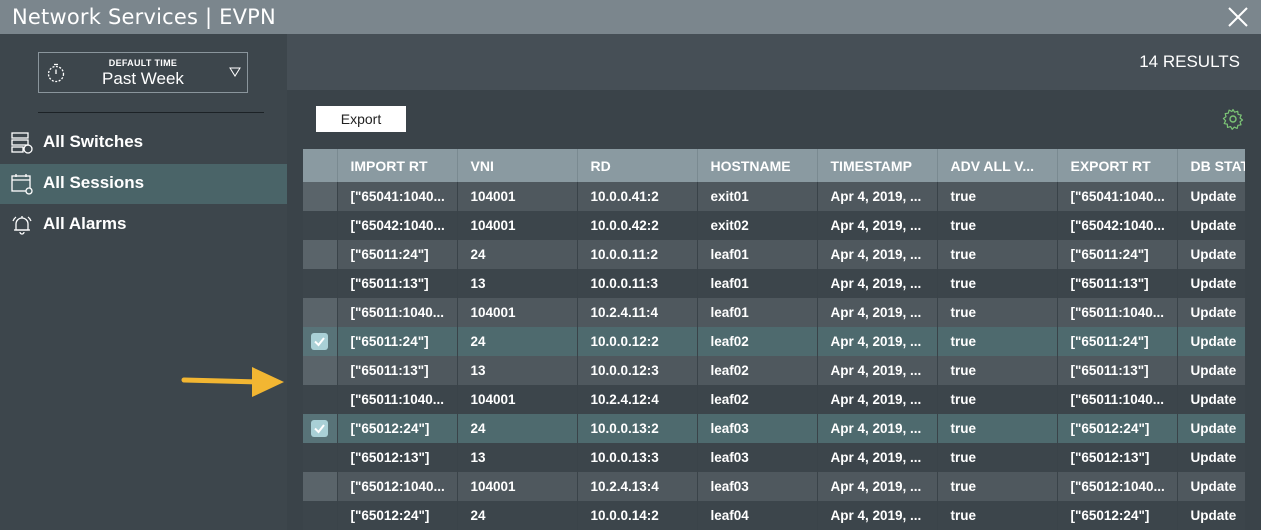 The height and width of the screenshot is (530, 1261). What do you see at coordinates (397, 428) in the screenshot?
I see `table-cell: ["65012:24"]` at bounding box center [397, 428].